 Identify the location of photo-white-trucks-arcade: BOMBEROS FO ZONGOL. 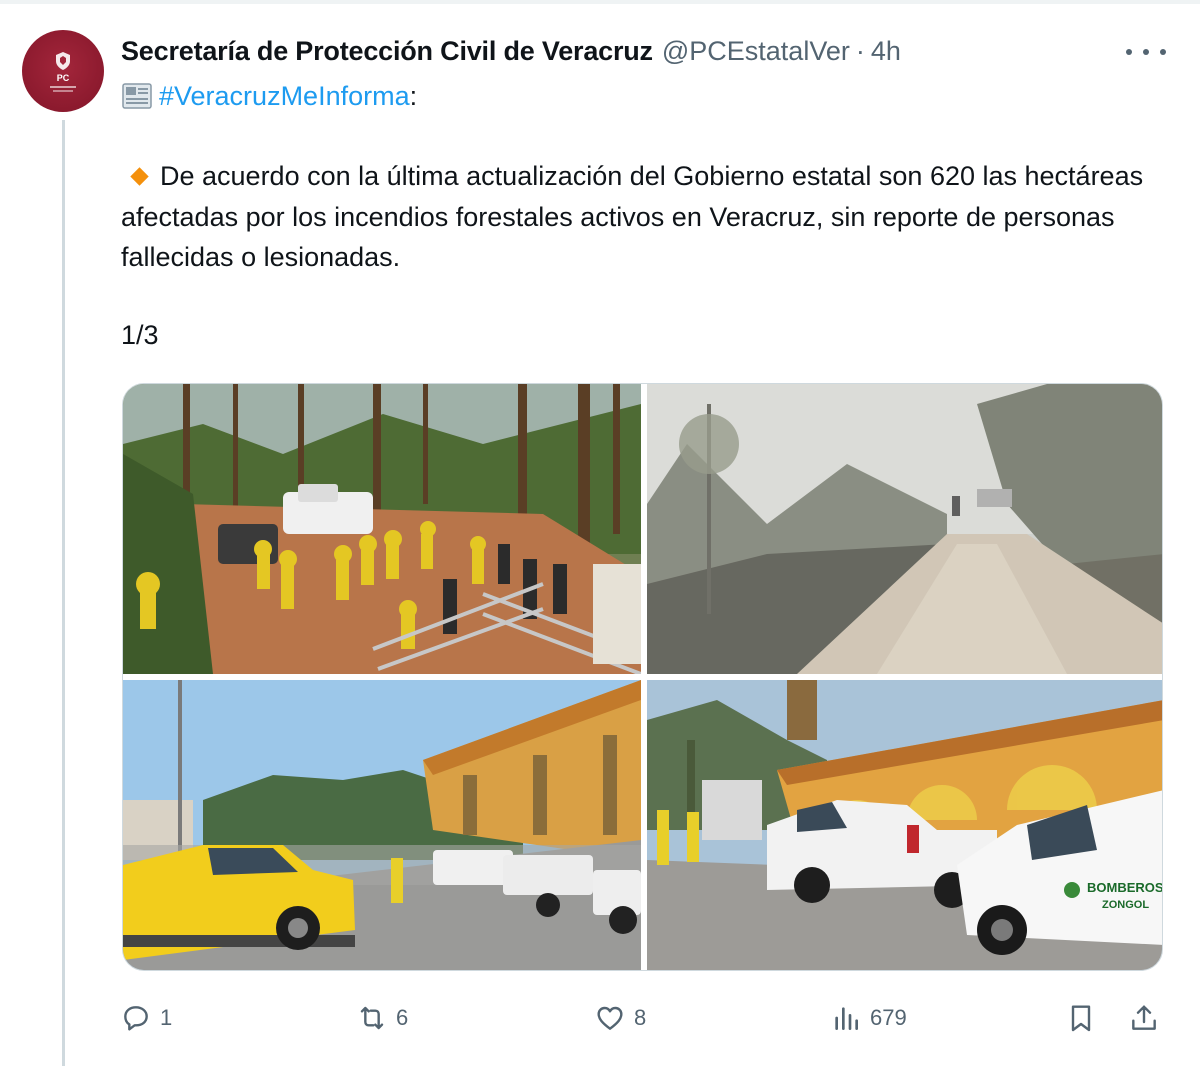
(905, 825).